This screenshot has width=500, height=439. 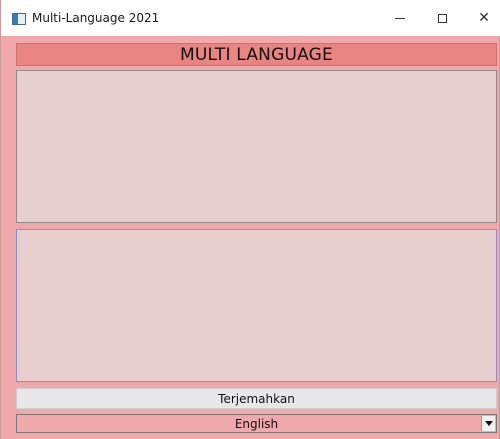 What do you see at coordinates (484, 18) in the screenshot?
I see `close-icon: ✕` at bounding box center [484, 18].